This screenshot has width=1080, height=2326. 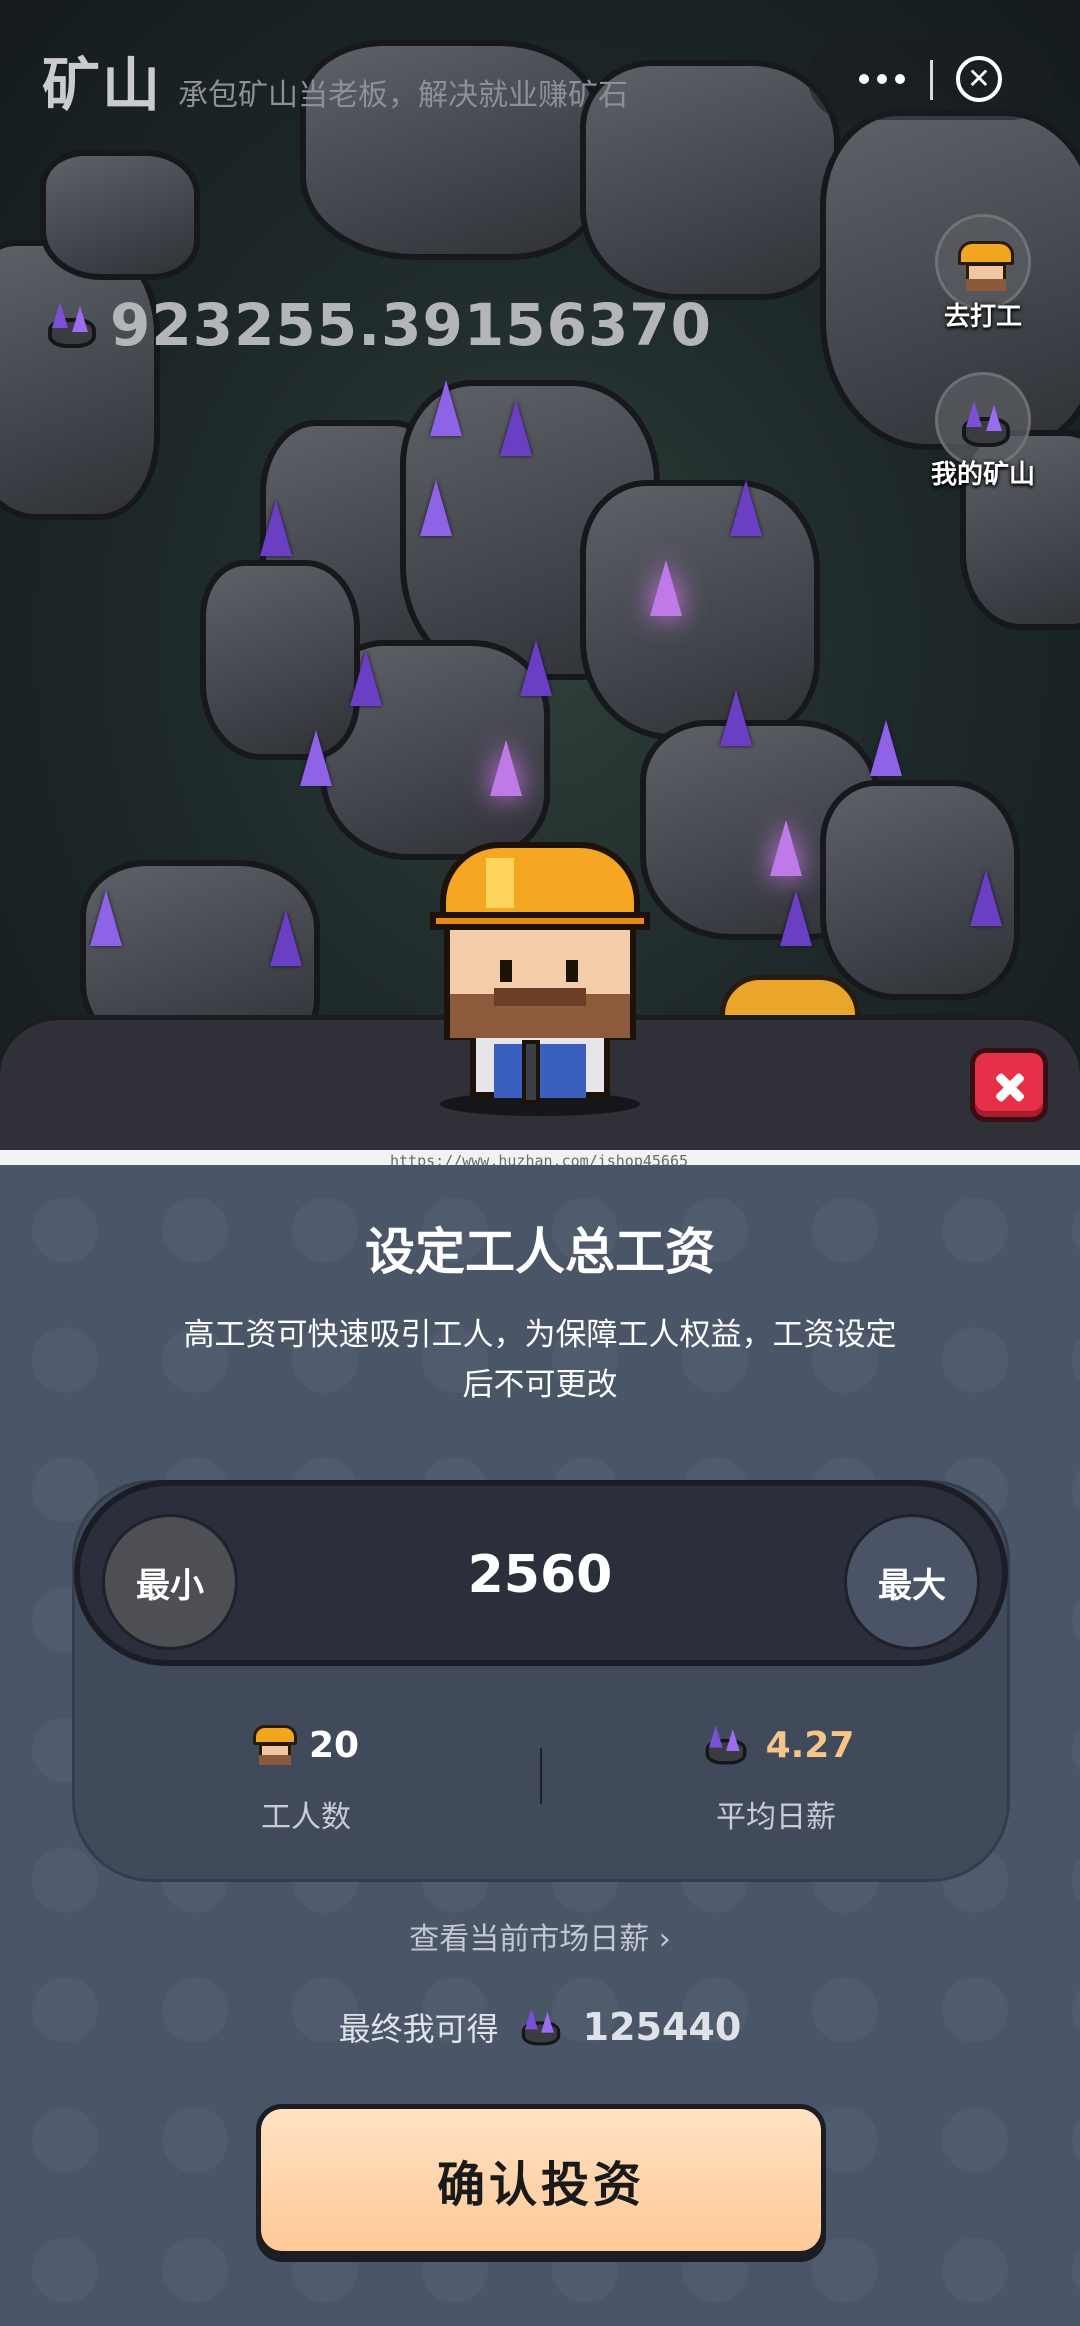 I want to click on max-button: 最大, so click(x=912, y=1582).